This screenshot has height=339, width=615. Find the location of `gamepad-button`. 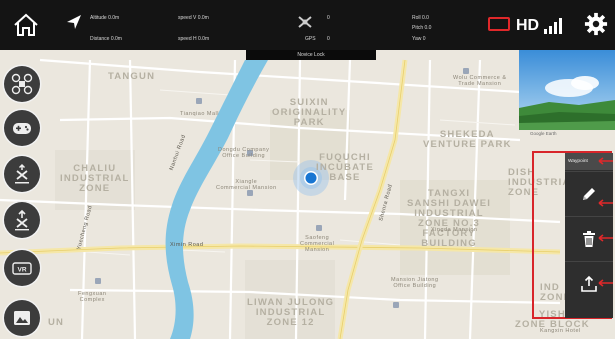

gamepad-button is located at coordinates (22, 128).